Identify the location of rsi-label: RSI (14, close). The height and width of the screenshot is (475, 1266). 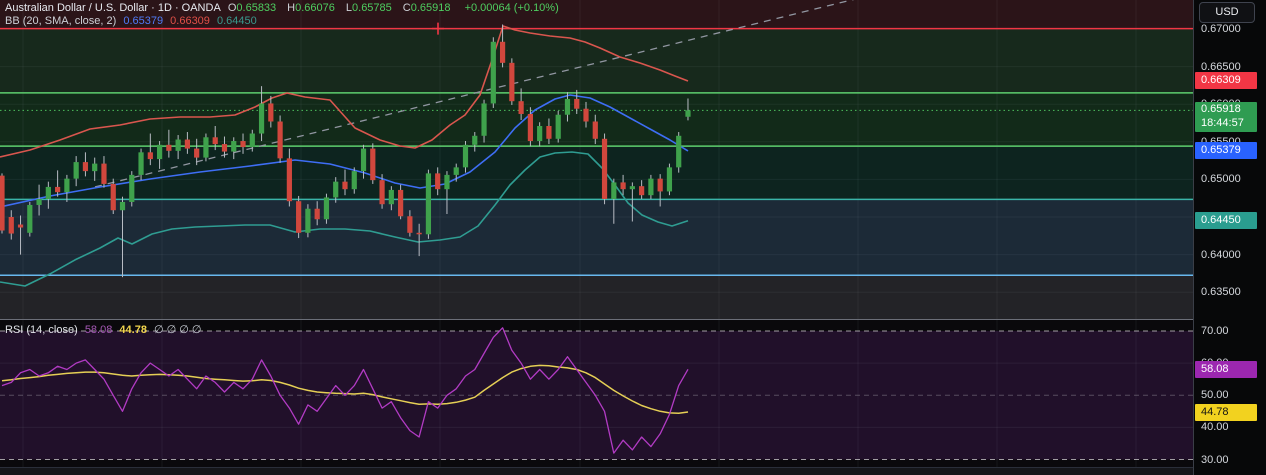
(41, 330).